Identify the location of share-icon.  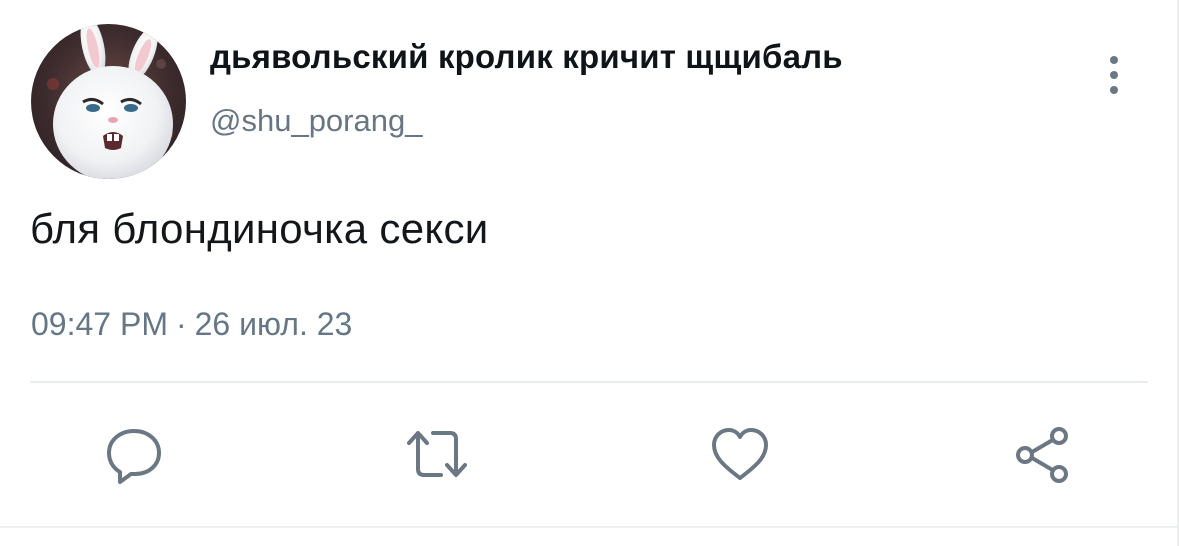
(1042, 455).